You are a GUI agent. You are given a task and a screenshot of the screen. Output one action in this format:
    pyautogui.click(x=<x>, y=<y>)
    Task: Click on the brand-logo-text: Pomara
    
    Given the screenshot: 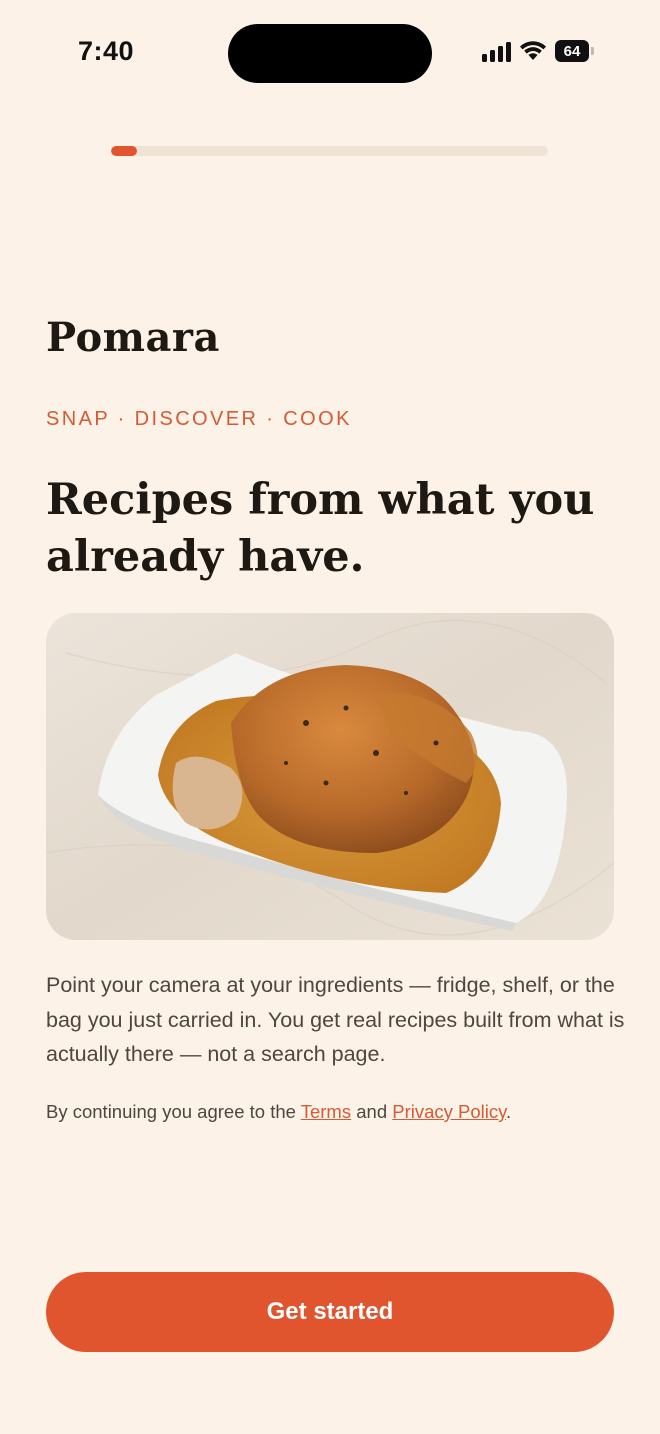 What is the action you would take?
    pyautogui.click(x=133, y=337)
    